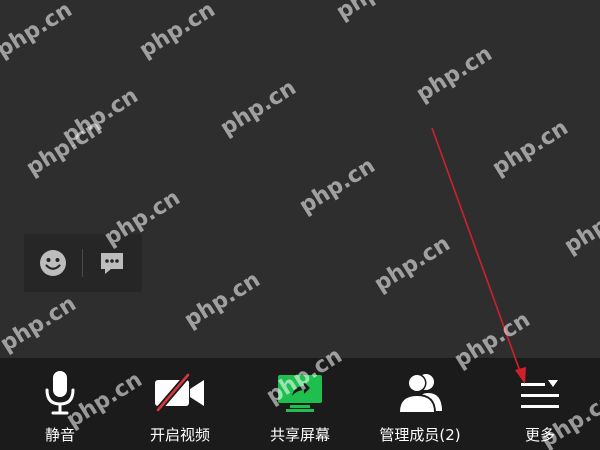  What do you see at coordinates (420, 435) in the screenshot?
I see `manage-members-label: 管理成员(2)` at bounding box center [420, 435].